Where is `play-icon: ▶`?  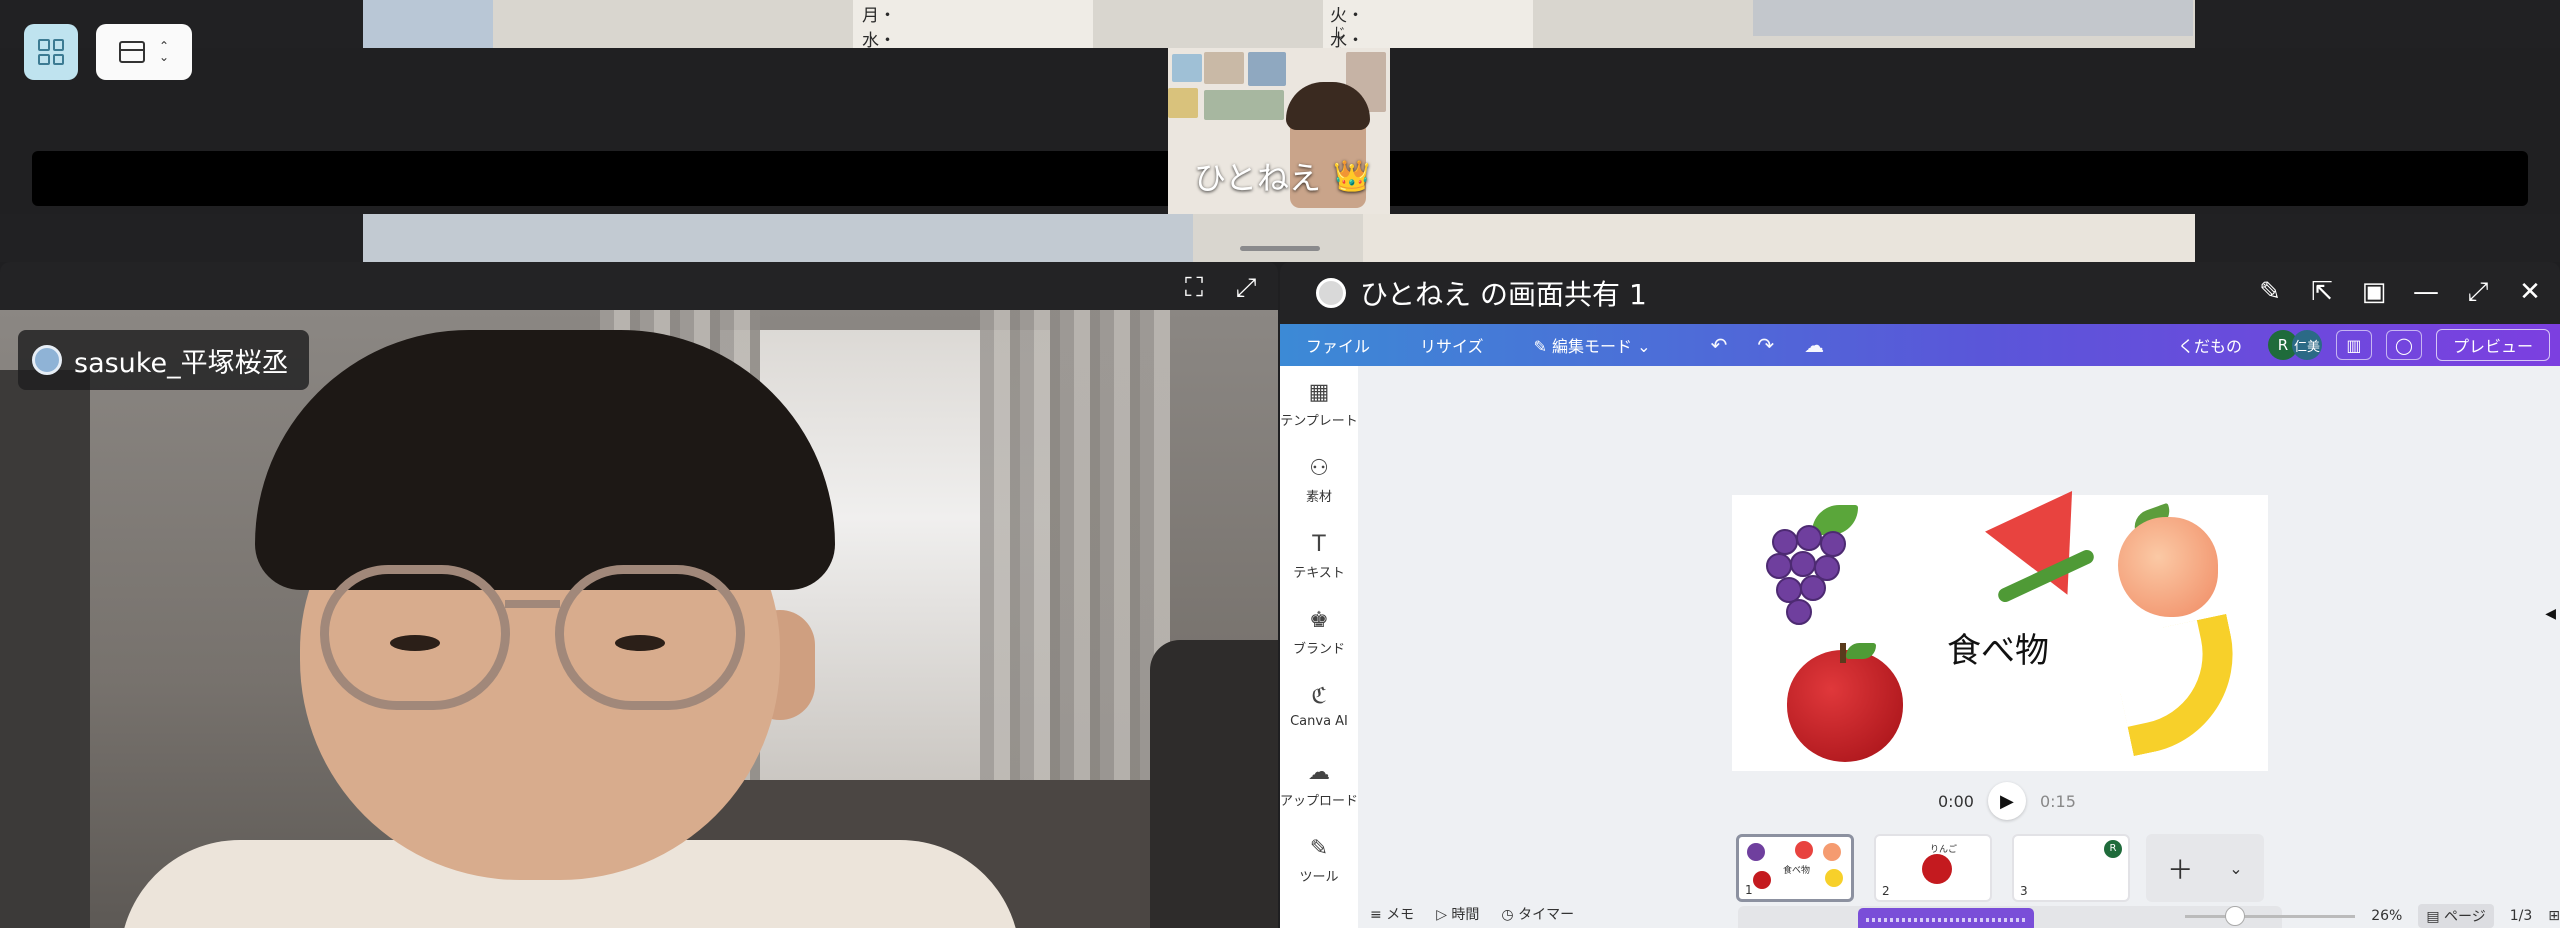 play-icon: ▶ is located at coordinates (2006, 801).